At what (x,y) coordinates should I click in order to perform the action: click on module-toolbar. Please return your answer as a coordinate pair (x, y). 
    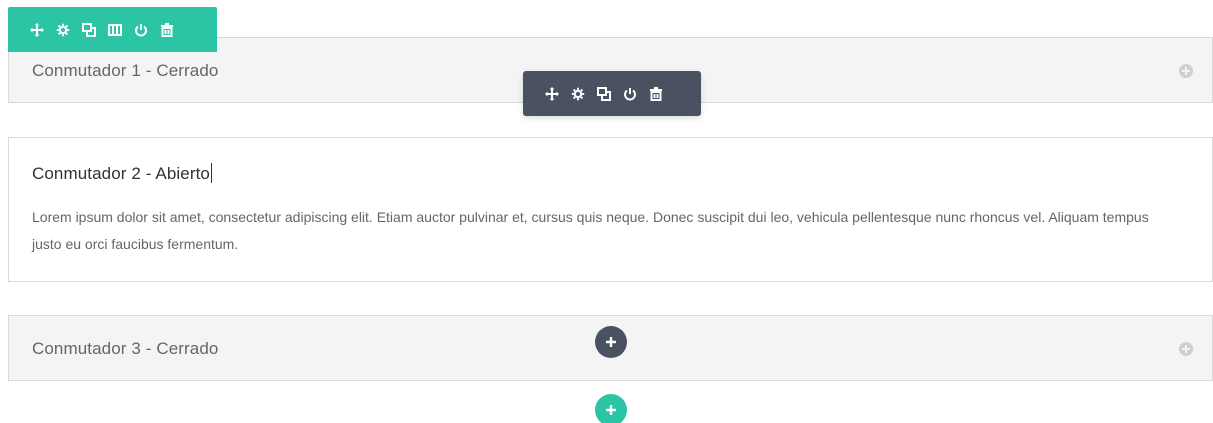
    Looking at the image, I should click on (612, 93).